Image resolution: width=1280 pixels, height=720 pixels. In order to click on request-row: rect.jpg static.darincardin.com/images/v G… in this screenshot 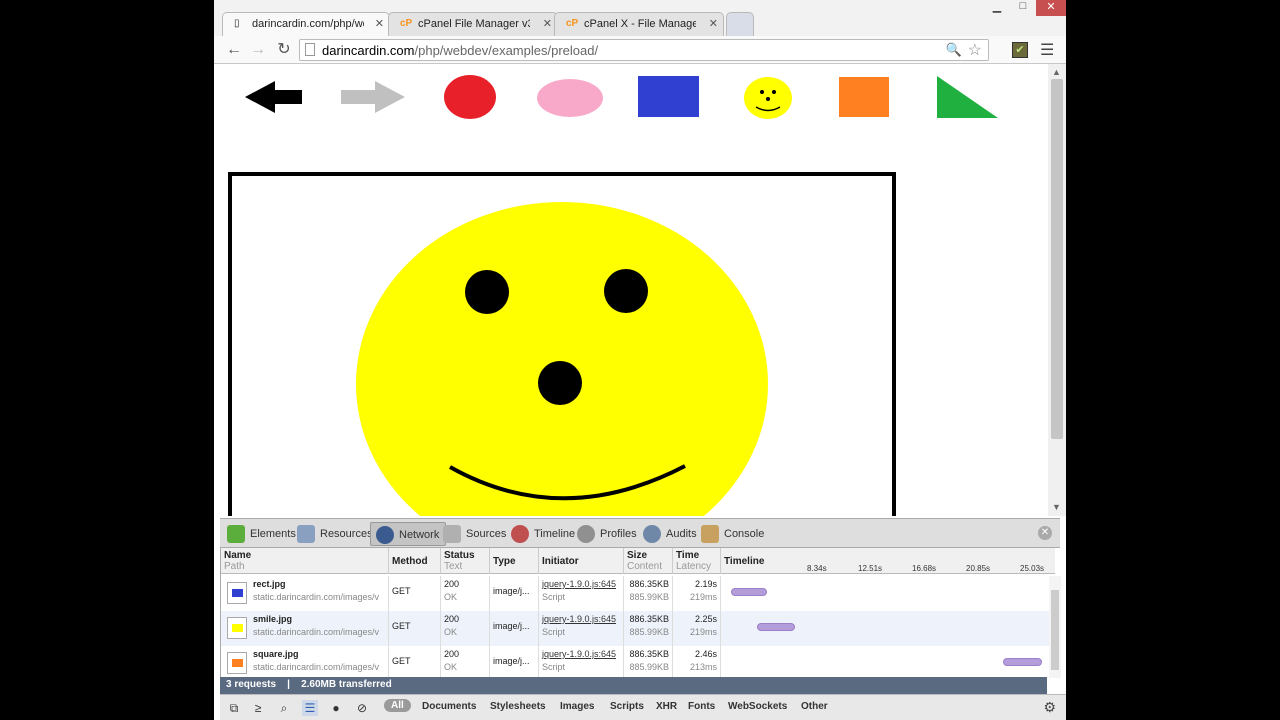, I will do `click(635, 593)`.